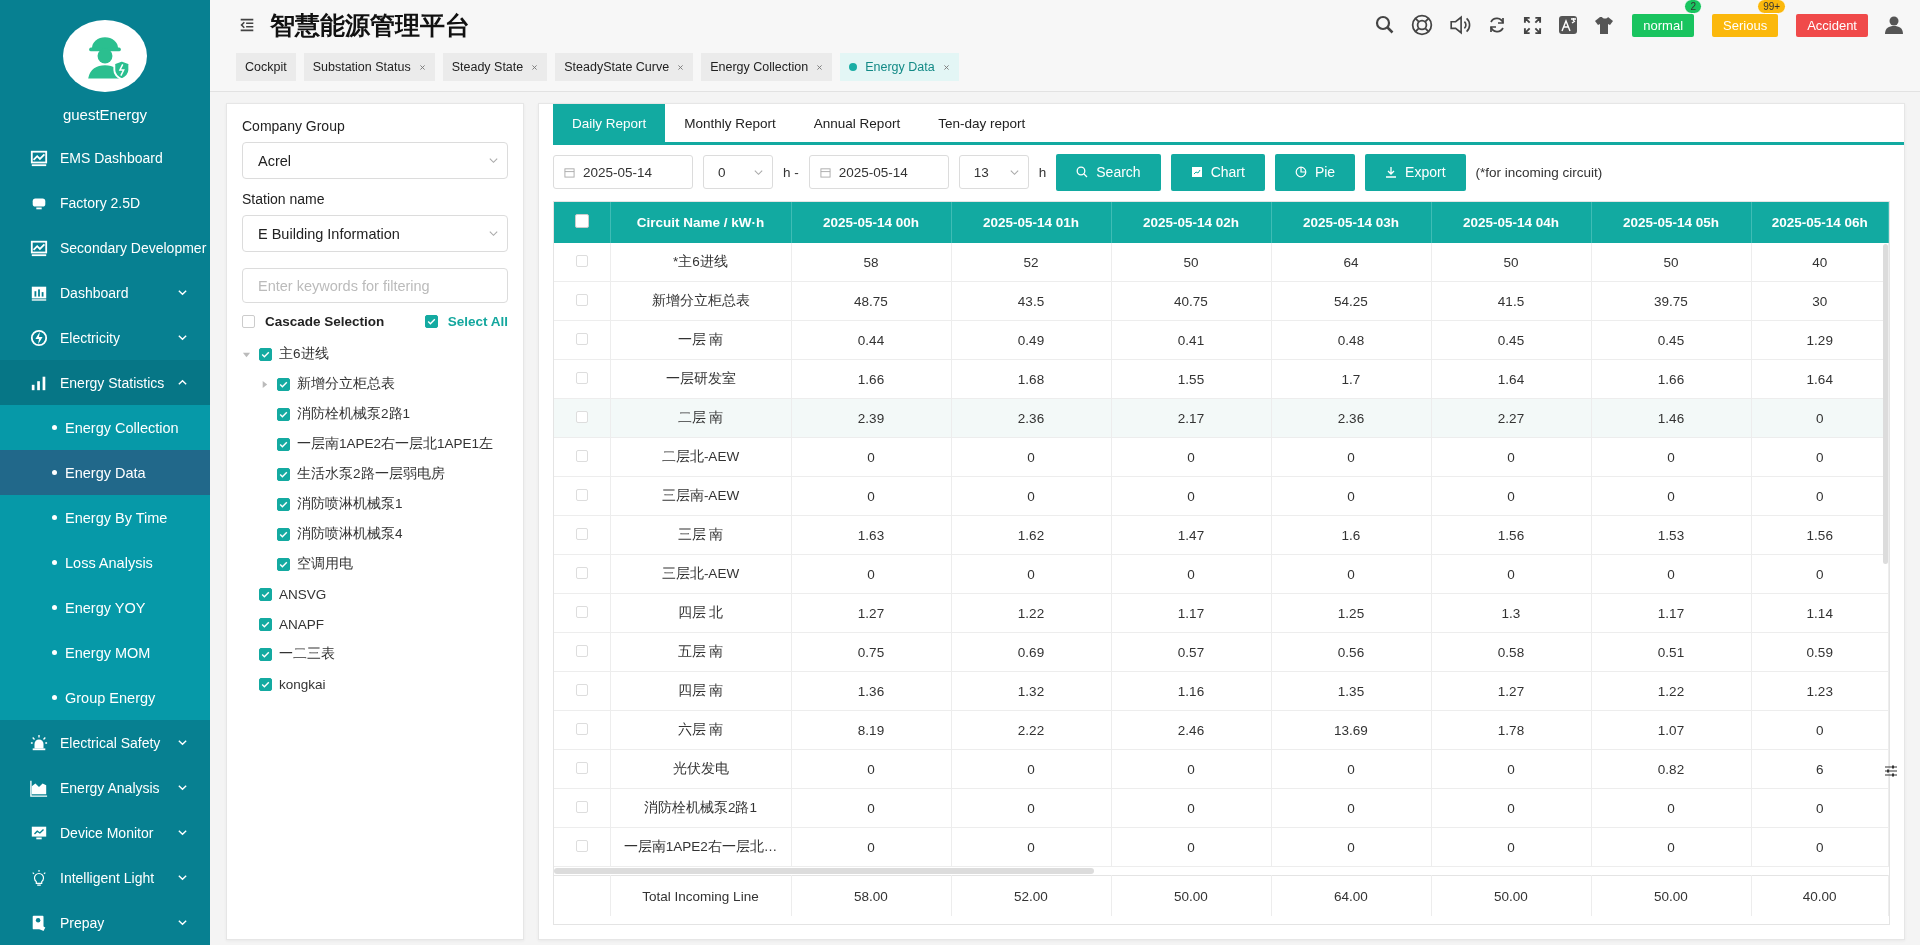 The height and width of the screenshot is (945, 1920). Describe the element at coordinates (105, 202) in the screenshot. I see `sidebar-menu-item: Factory 2.5D` at that location.